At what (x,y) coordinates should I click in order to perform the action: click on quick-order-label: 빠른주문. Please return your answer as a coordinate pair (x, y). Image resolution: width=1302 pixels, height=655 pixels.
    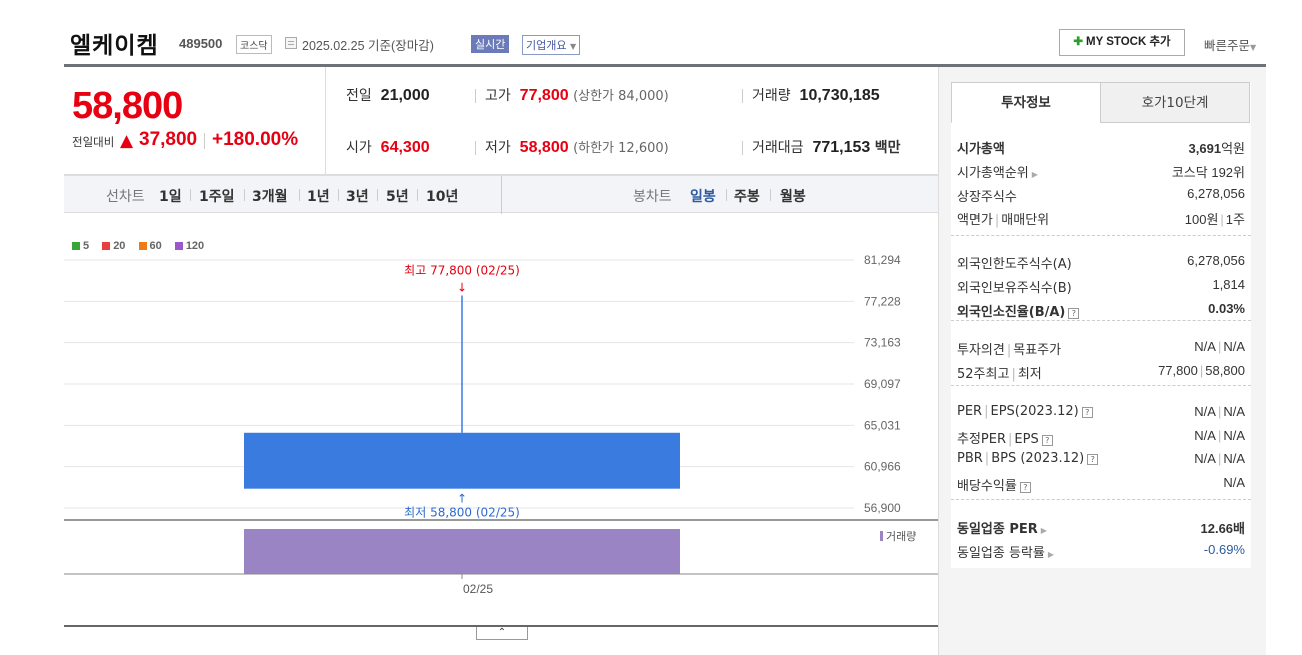
    Looking at the image, I should click on (1227, 45).